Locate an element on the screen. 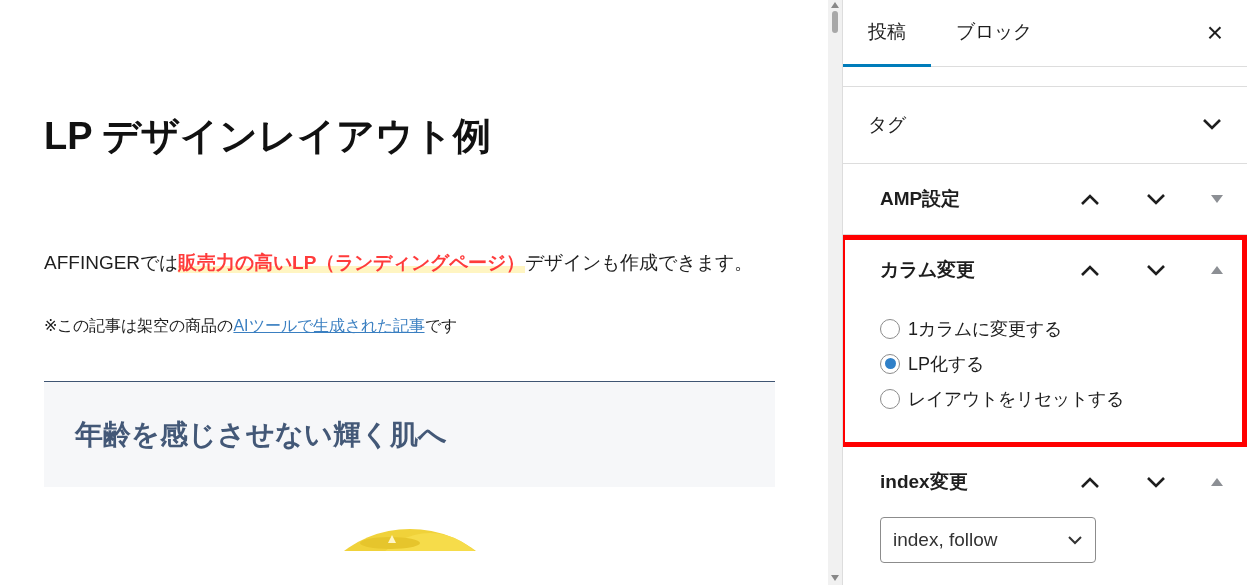  scroll-up-icon is located at coordinates (835, 5).